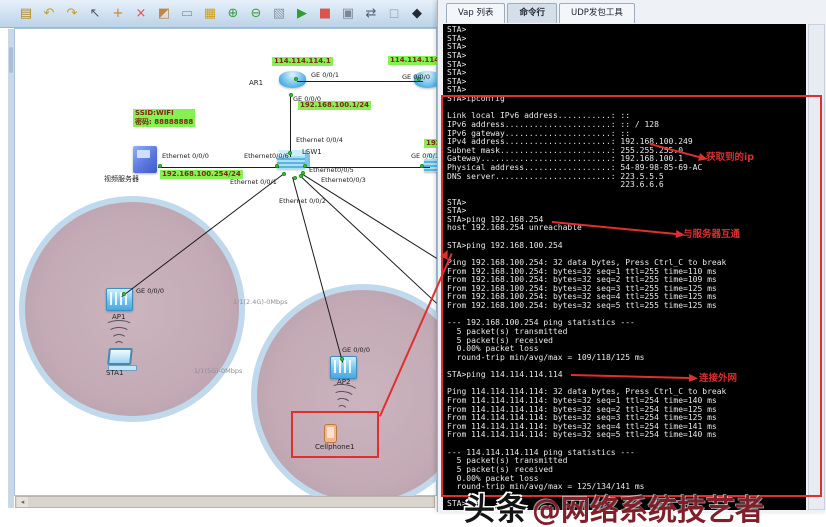  Describe the element at coordinates (145, 159) in the screenshot. I see `video-server` at that location.